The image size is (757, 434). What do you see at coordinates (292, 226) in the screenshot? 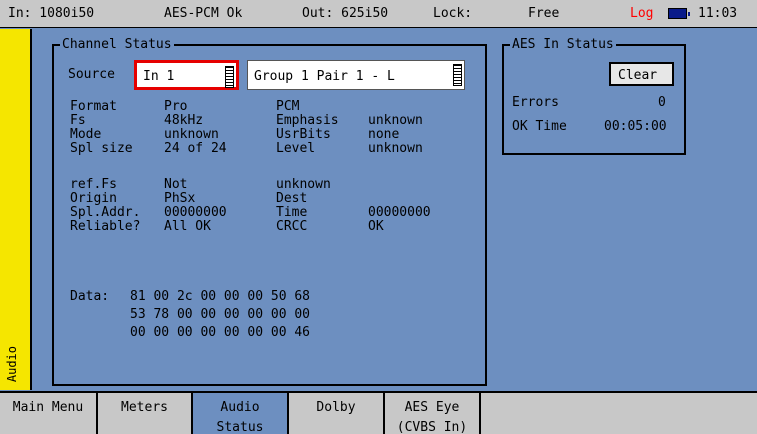
I see `field-label: CRCC` at bounding box center [292, 226].